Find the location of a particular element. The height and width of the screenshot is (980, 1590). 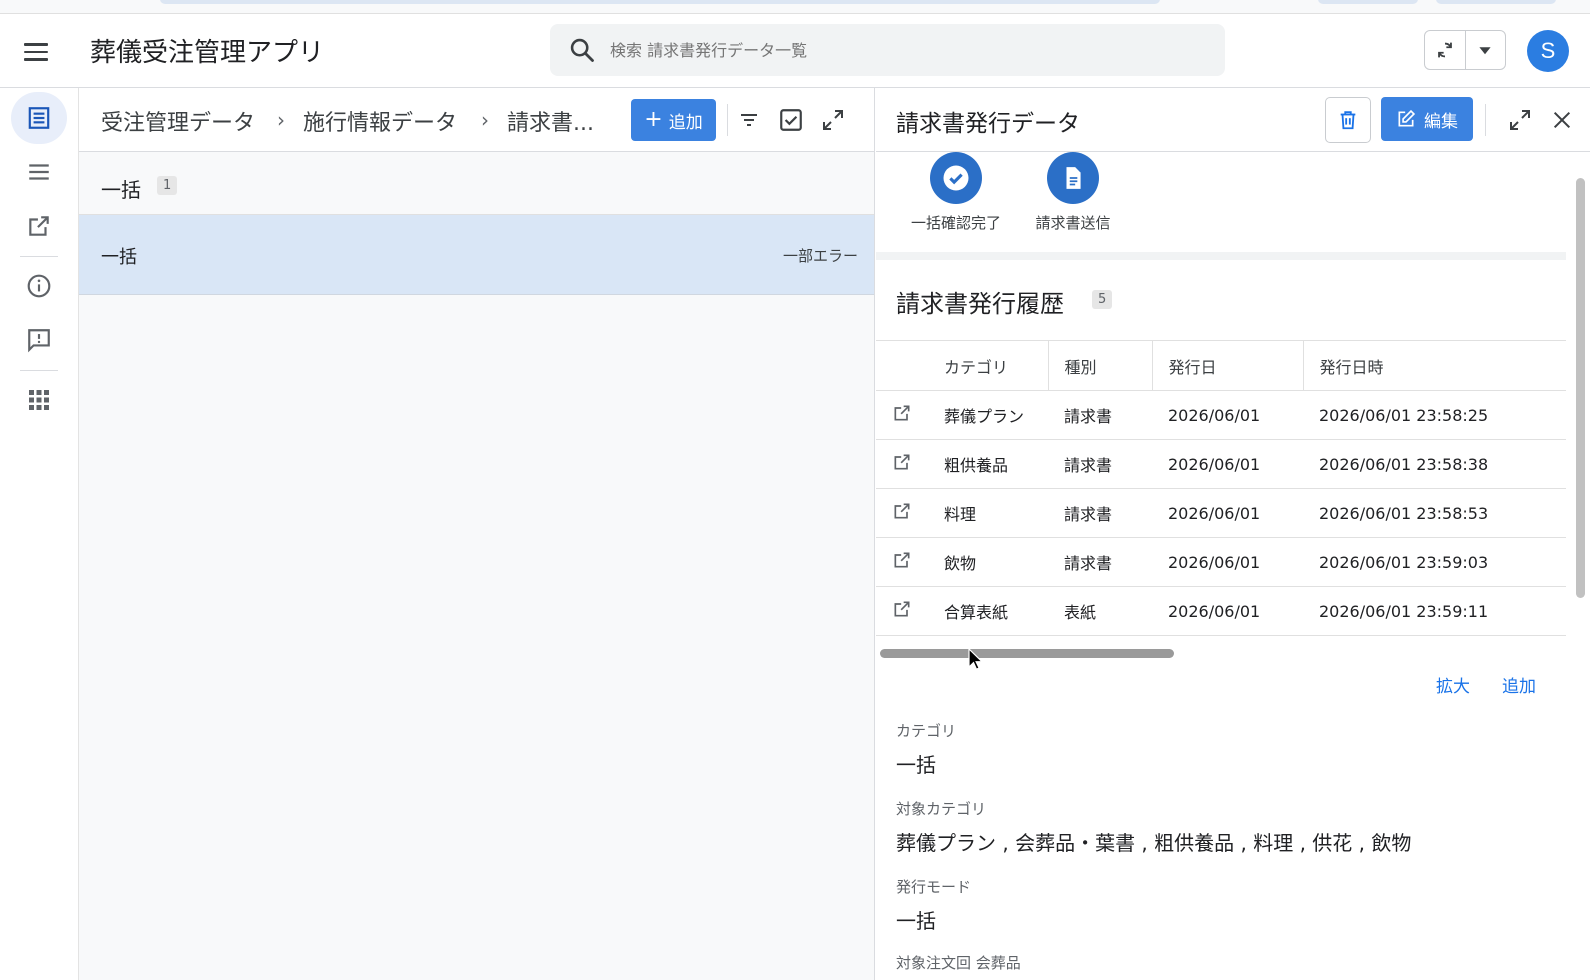

history-links: 拡大 追加 is located at coordinates (1486, 684).